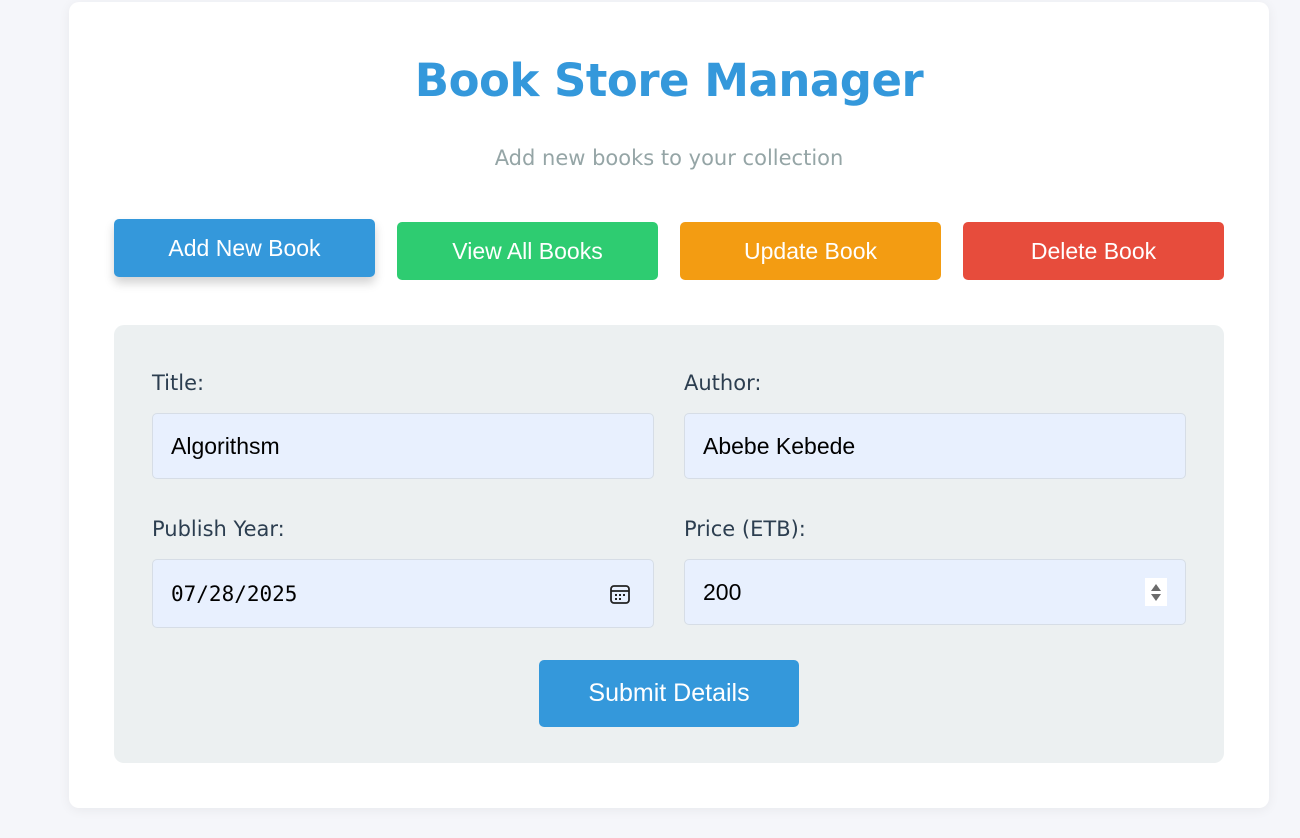  Describe the element at coordinates (722, 591) in the screenshot. I see `price-input-value: 200` at that location.